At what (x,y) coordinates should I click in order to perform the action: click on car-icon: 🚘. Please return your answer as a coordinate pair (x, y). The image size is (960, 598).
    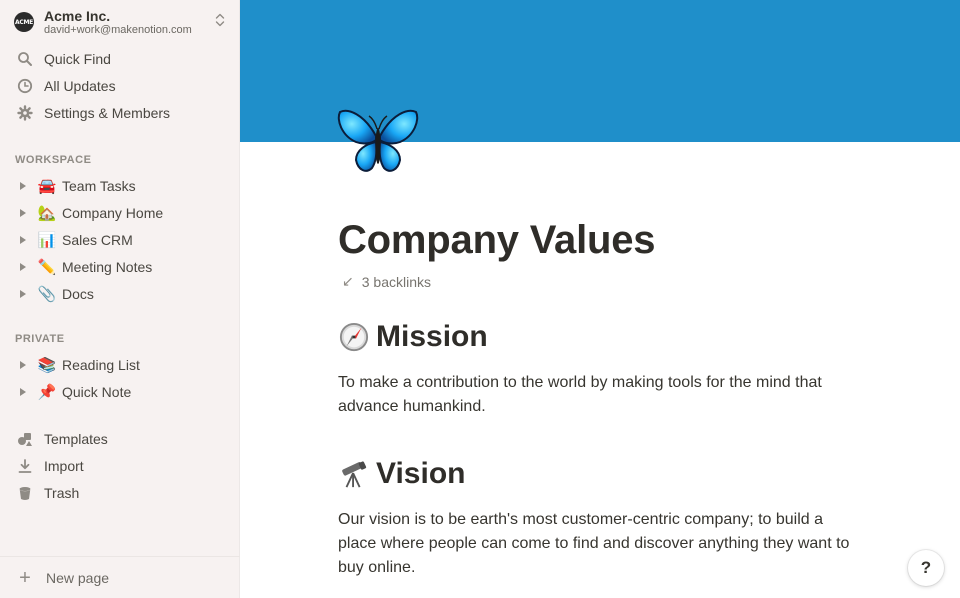
    Looking at the image, I should click on (47, 185).